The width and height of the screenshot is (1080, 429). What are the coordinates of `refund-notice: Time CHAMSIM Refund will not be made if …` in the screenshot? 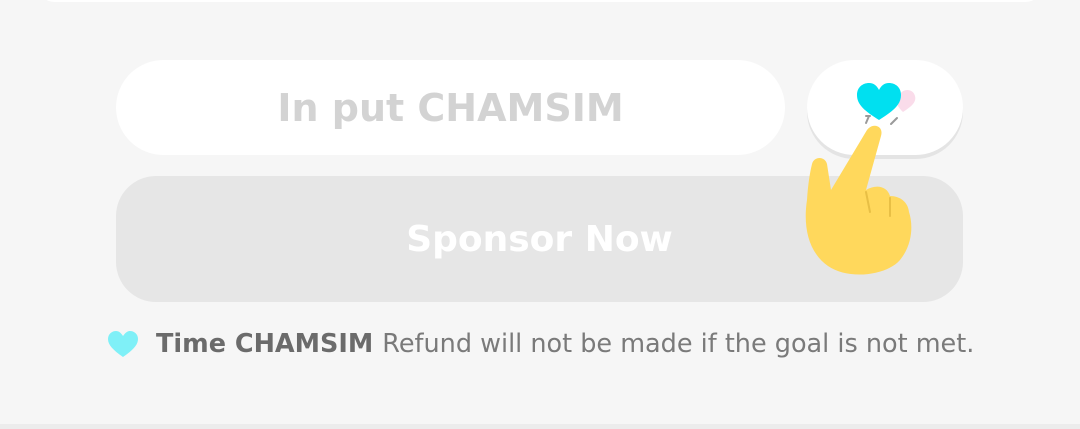 It's located at (540, 344).